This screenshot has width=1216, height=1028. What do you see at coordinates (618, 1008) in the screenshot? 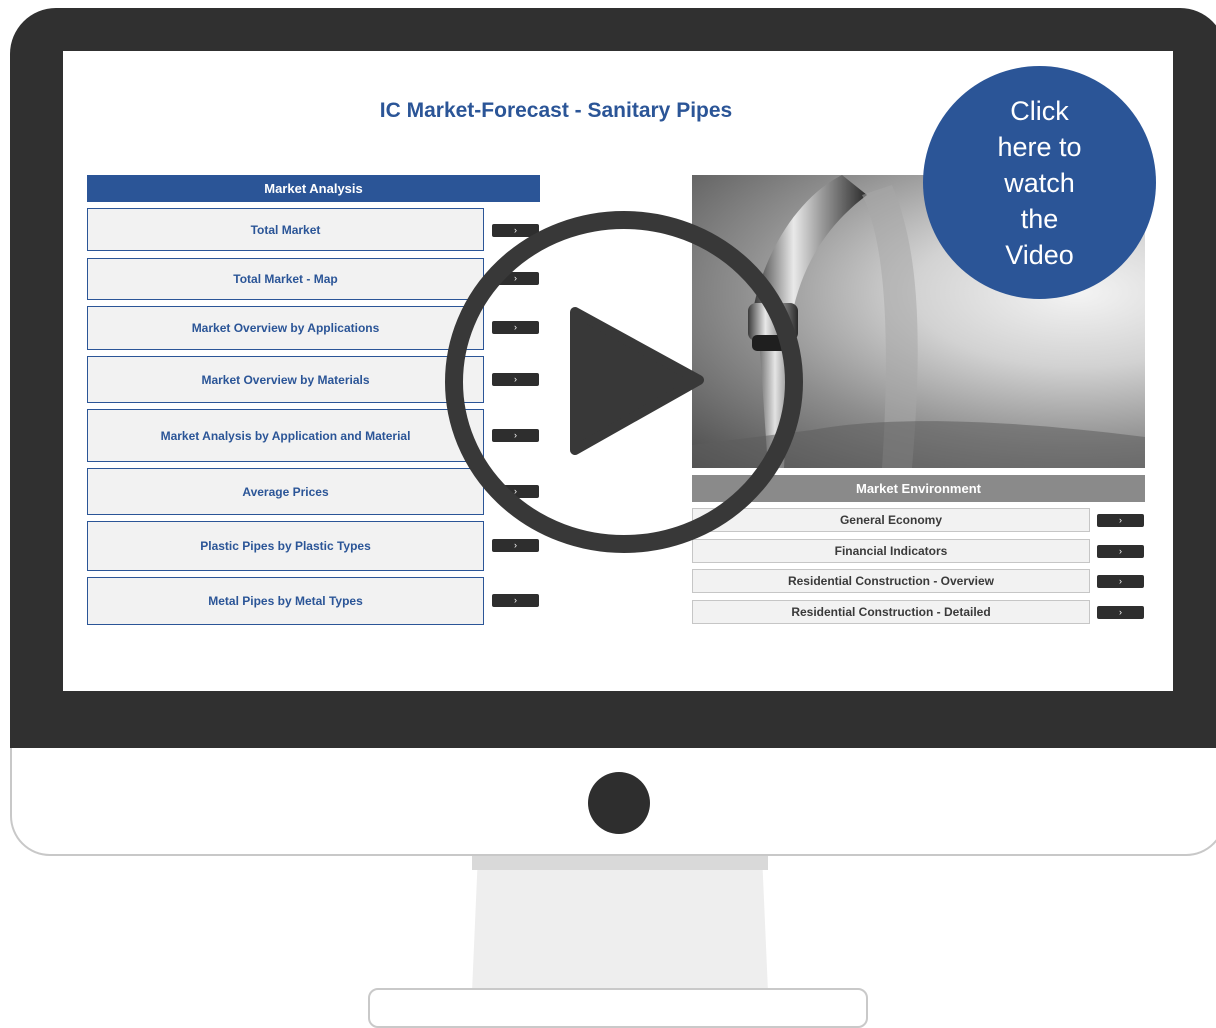
I see `monitor-stand-foot` at bounding box center [618, 1008].